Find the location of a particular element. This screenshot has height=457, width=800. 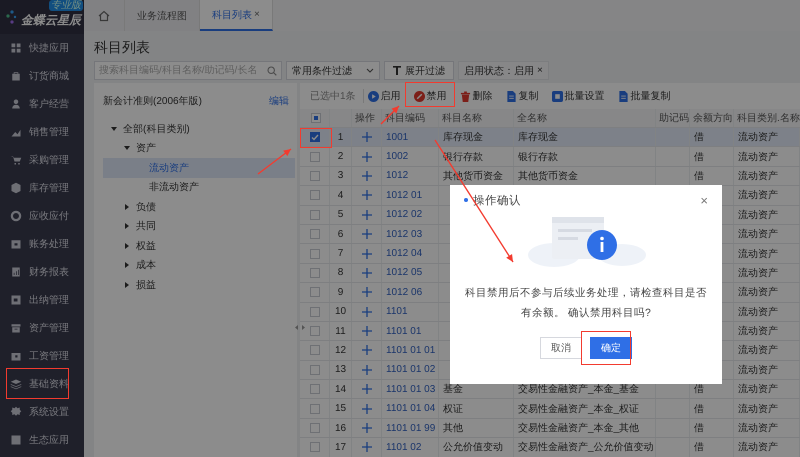

tree-node: 成本 is located at coordinates (199, 265).